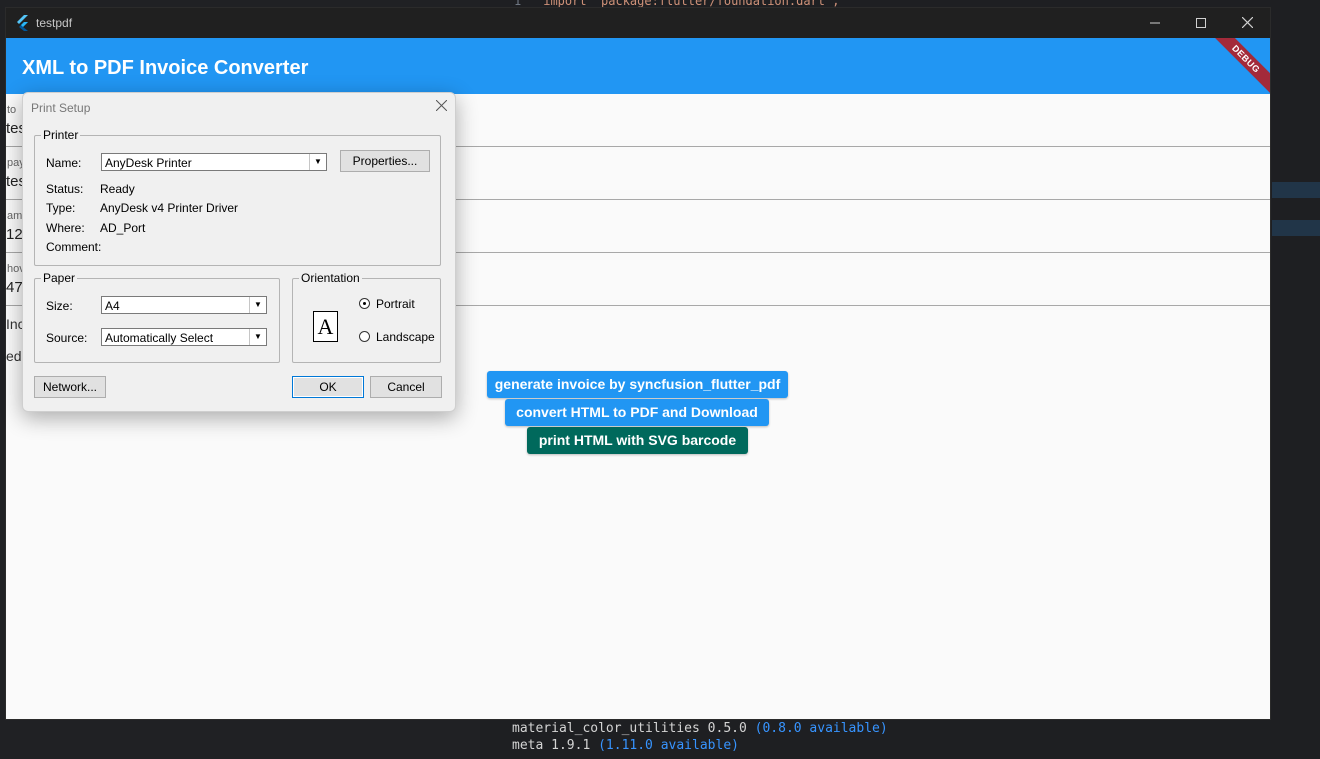 This screenshot has height=759, width=1320. Describe the element at coordinates (406, 387) in the screenshot. I see `cancel-button: Cancel` at that location.